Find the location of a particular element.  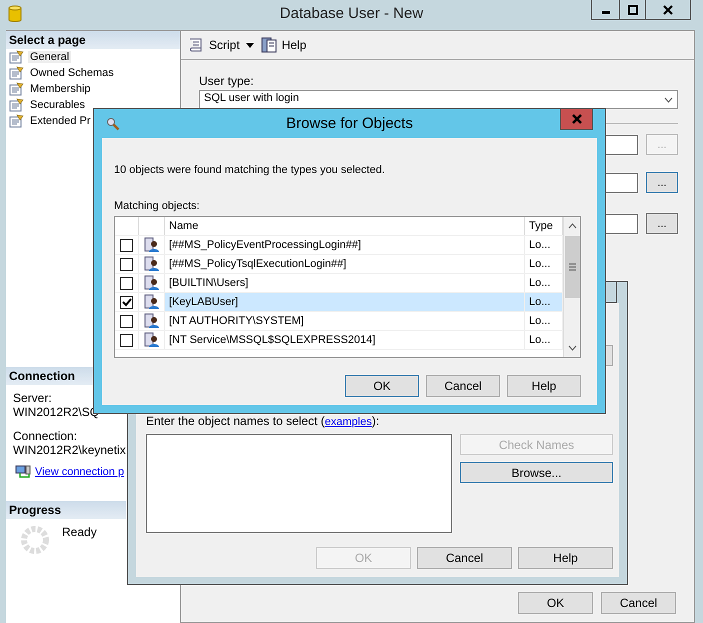

message-text: 10 objects were found matching the types you selected. is located at coordinates (250, 170).